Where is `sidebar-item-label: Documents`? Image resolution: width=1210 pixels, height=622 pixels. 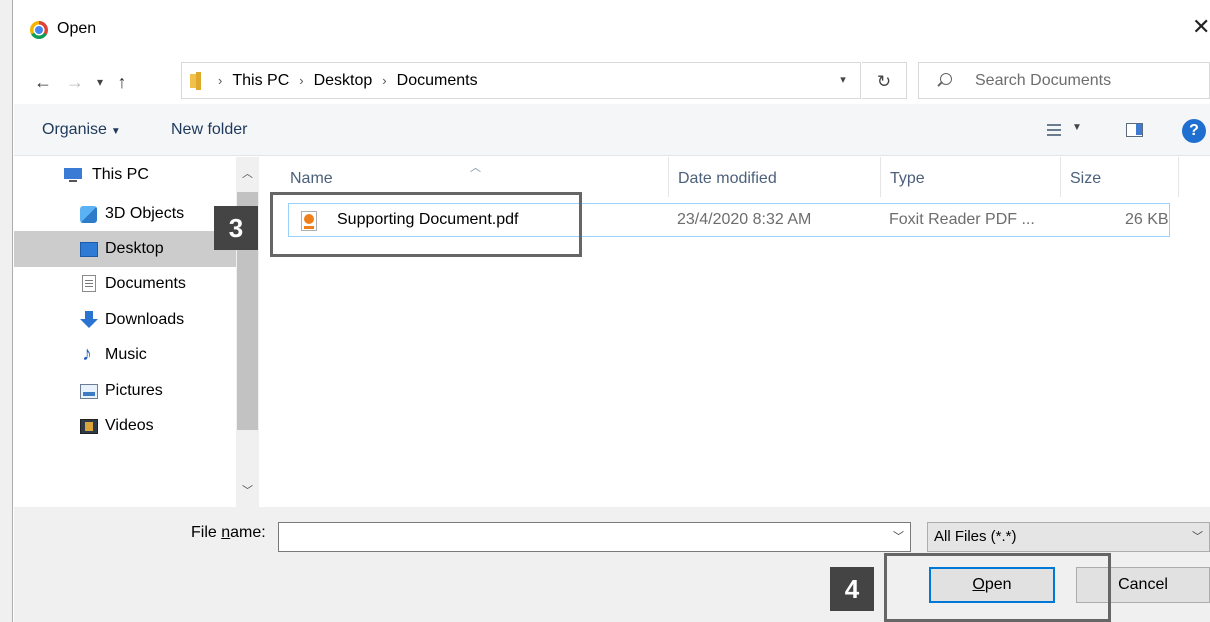
sidebar-item-label: Documents is located at coordinates (145, 283).